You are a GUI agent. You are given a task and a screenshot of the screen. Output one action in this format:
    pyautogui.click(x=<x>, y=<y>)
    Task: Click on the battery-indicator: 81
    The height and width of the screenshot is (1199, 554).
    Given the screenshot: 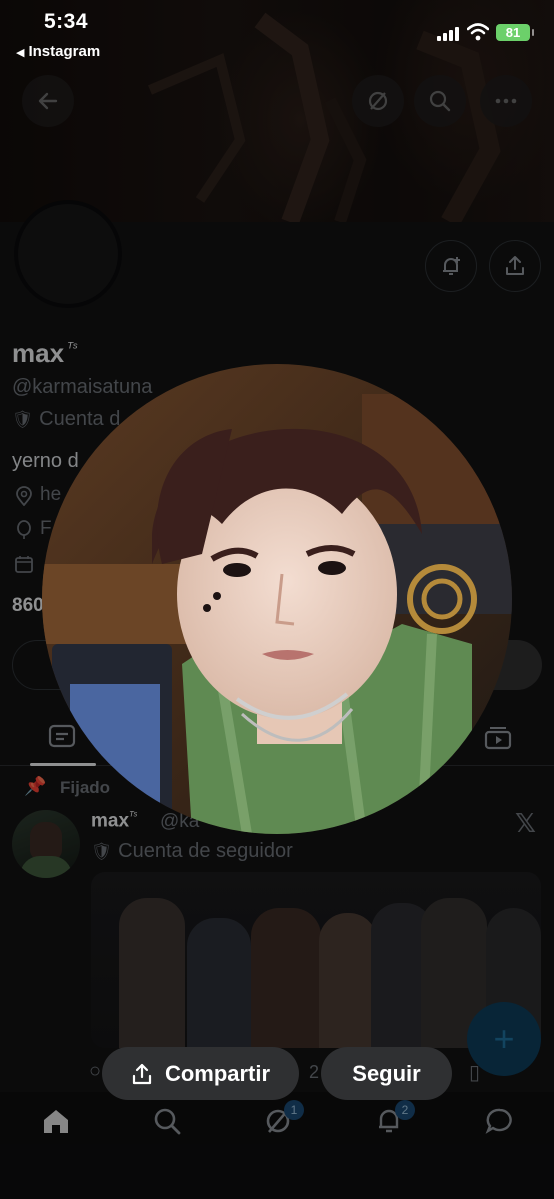 What is the action you would take?
    pyautogui.click(x=515, y=32)
    